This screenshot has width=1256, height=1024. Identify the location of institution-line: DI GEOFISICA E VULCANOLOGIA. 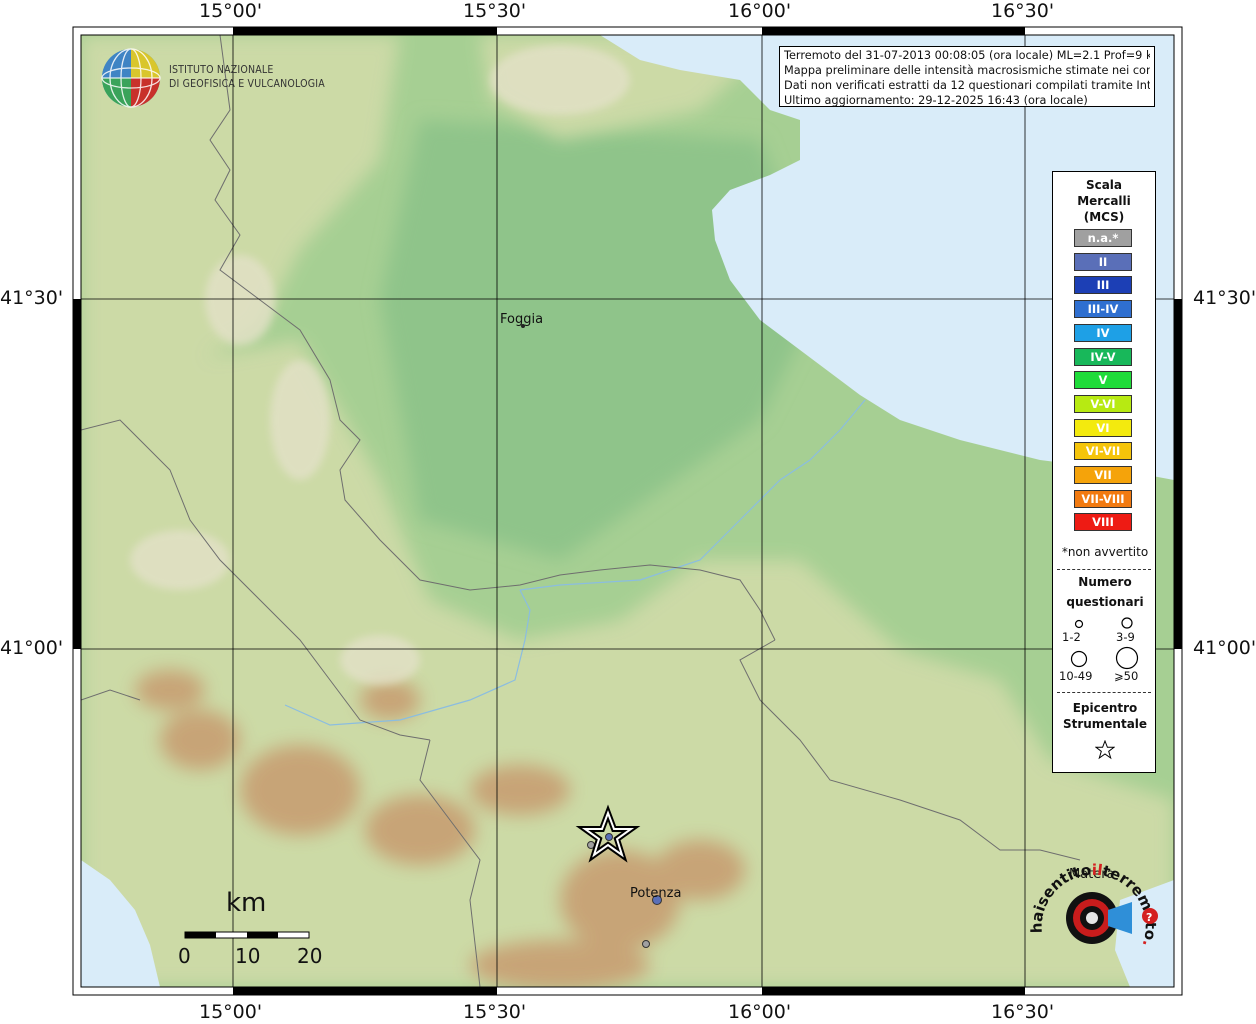
(247, 84).